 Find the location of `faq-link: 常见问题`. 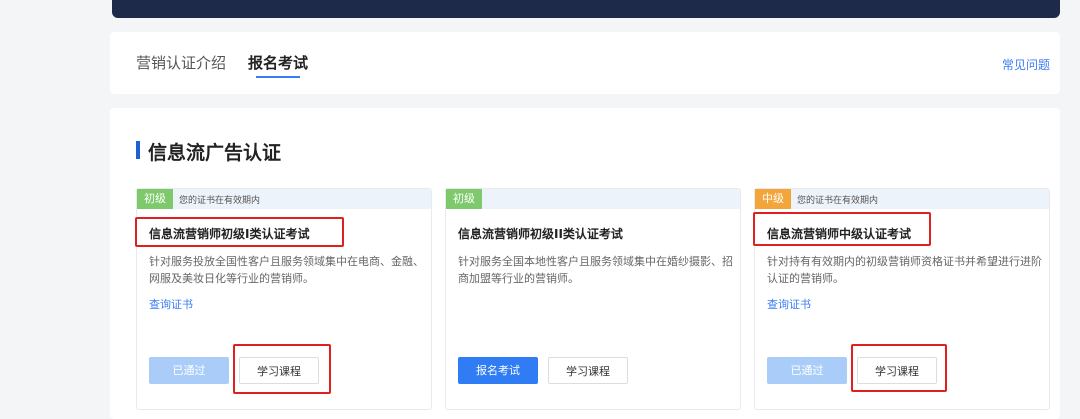

faq-link: 常见问题 is located at coordinates (1026, 64).